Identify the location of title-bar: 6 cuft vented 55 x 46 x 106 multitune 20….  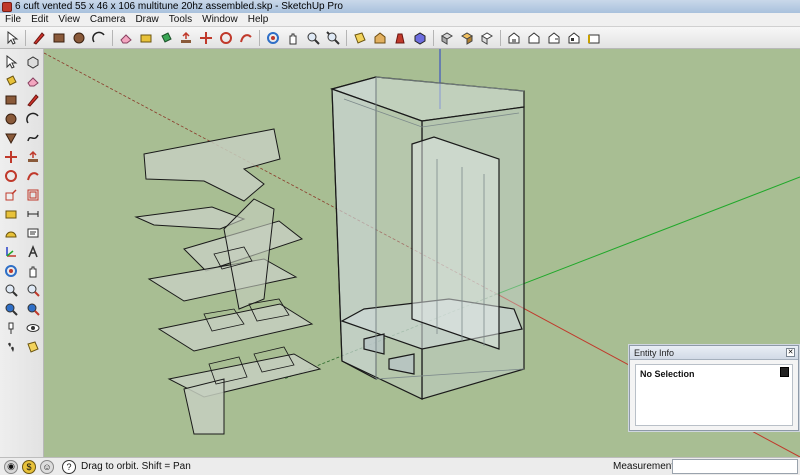
(400, 6).